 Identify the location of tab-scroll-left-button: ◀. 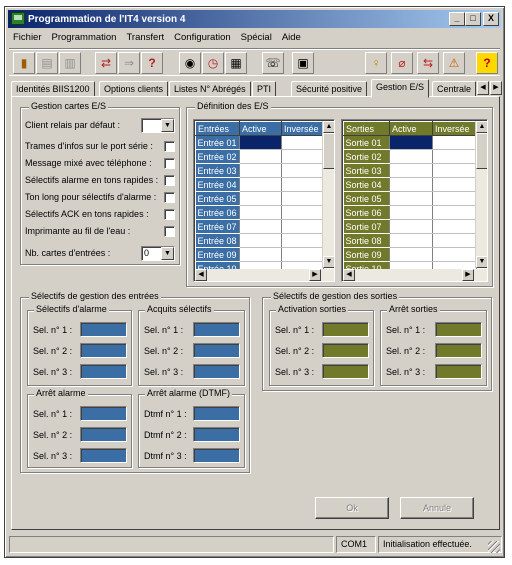
(483, 88).